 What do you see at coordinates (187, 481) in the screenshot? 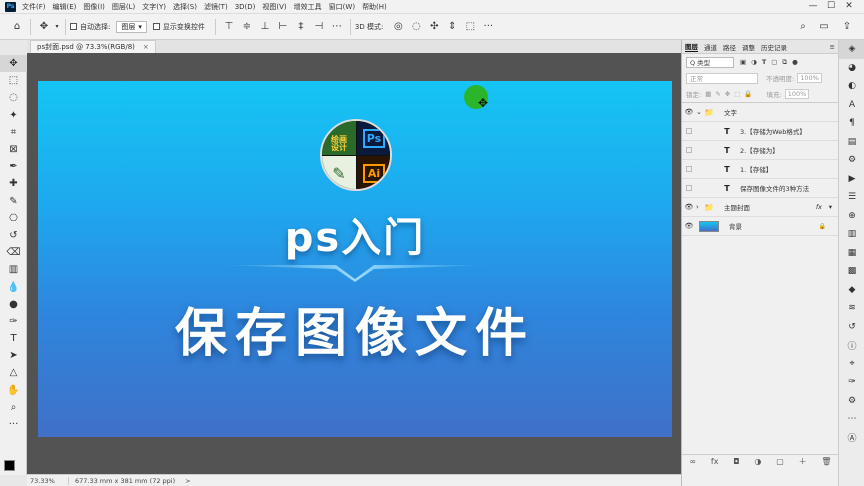
I see `status-arrow-icon: >` at bounding box center [187, 481].